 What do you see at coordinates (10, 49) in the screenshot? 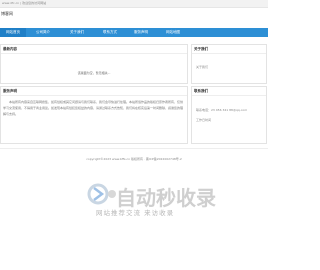
I see `latest-title: 最新内容` at bounding box center [10, 49].